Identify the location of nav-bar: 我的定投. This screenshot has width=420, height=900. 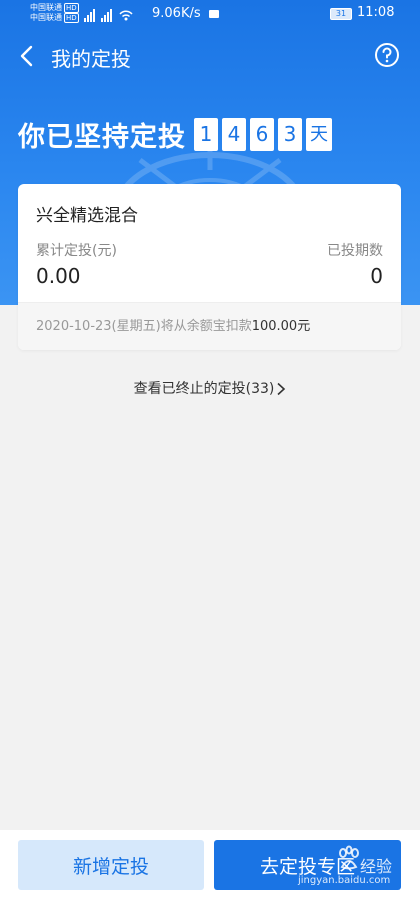
(210, 56).